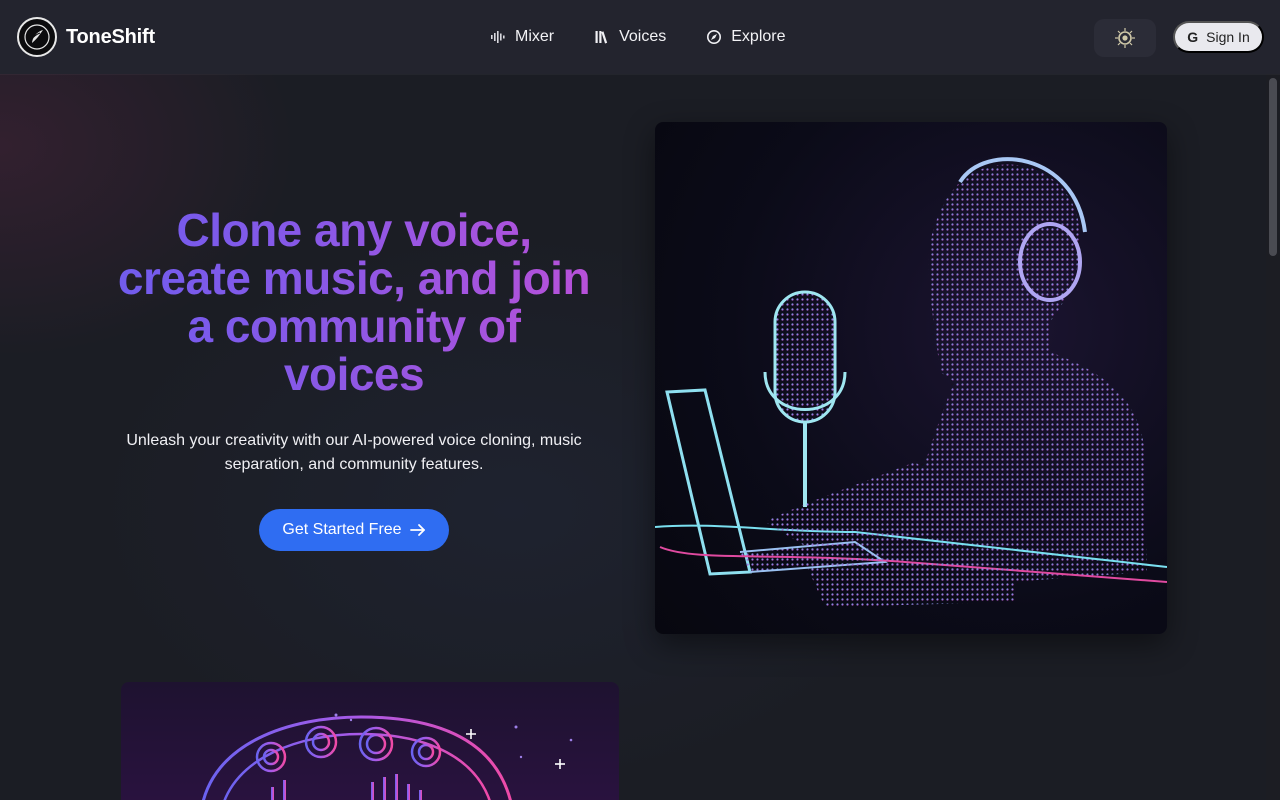  What do you see at coordinates (714, 37) in the screenshot?
I see `compass-icon` at bounding box center [714, 37].